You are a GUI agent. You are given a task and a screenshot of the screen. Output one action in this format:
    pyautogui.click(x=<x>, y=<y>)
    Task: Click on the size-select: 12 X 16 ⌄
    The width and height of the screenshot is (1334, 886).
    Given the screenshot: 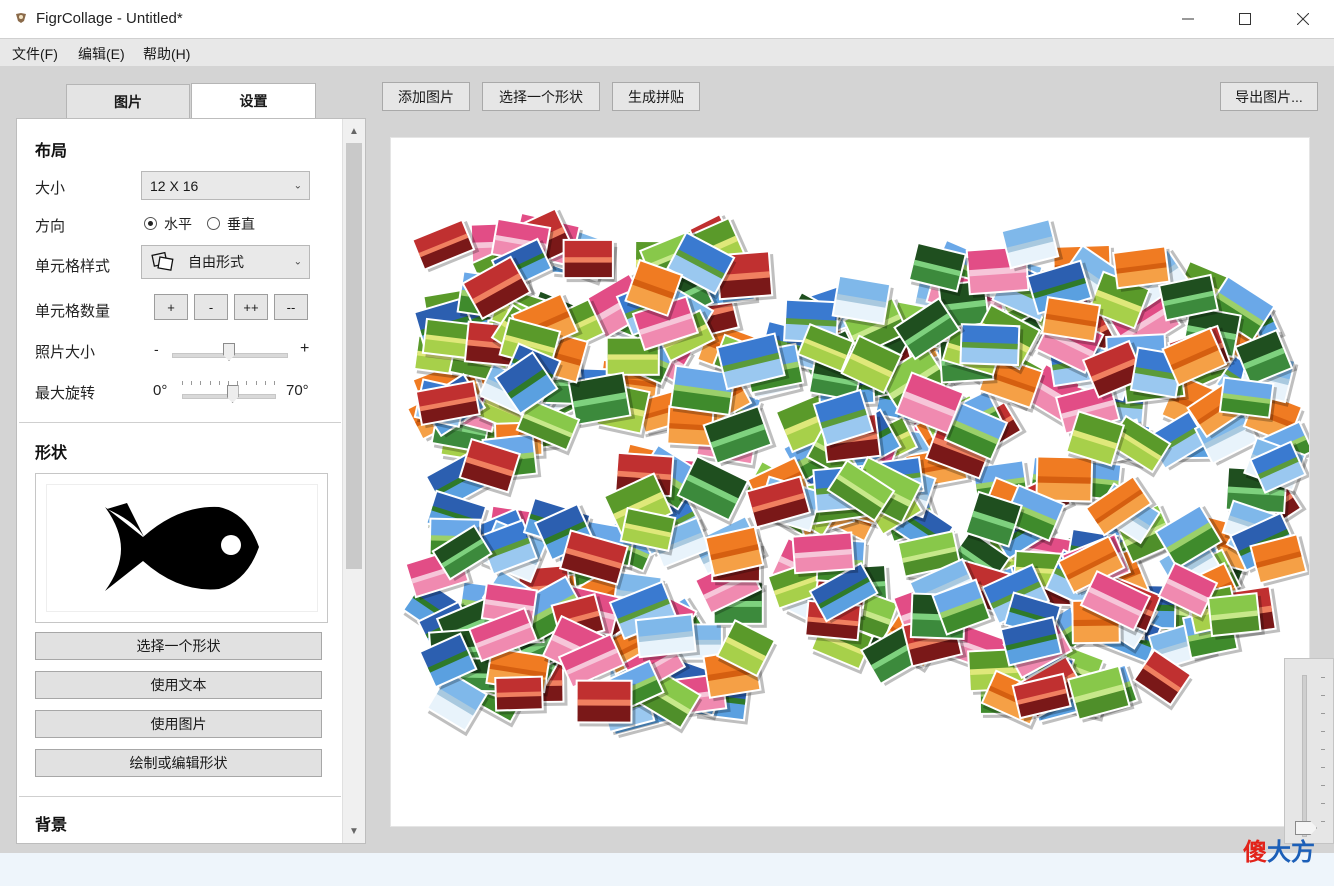 What is the action you would take?
    pyautogui.click(x=225, y=185)
    